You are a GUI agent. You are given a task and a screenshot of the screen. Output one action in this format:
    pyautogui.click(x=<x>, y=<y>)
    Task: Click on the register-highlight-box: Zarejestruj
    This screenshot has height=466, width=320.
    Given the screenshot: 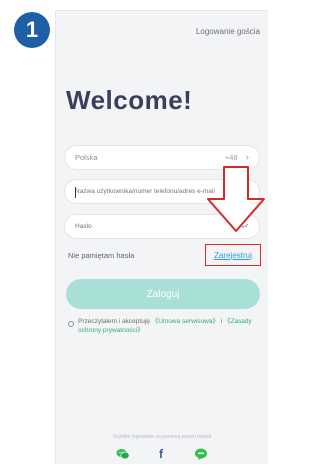 What is the action you would take?
    pyautogui.click(x=233, y=255)
    